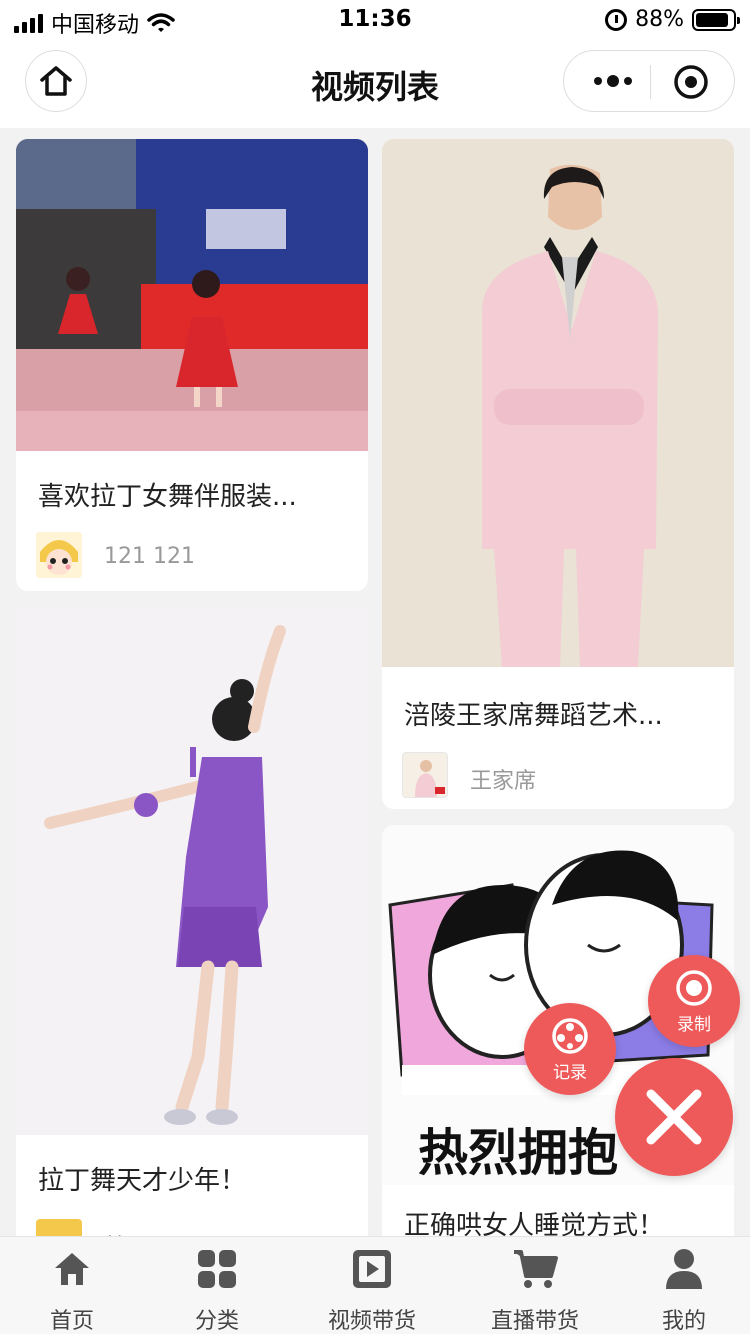 The height and width of the screenshot is (1334, 750). Describe the element at coordinates (216, 1321) in the screenshot. I see `tab-label: 分类` at that location.